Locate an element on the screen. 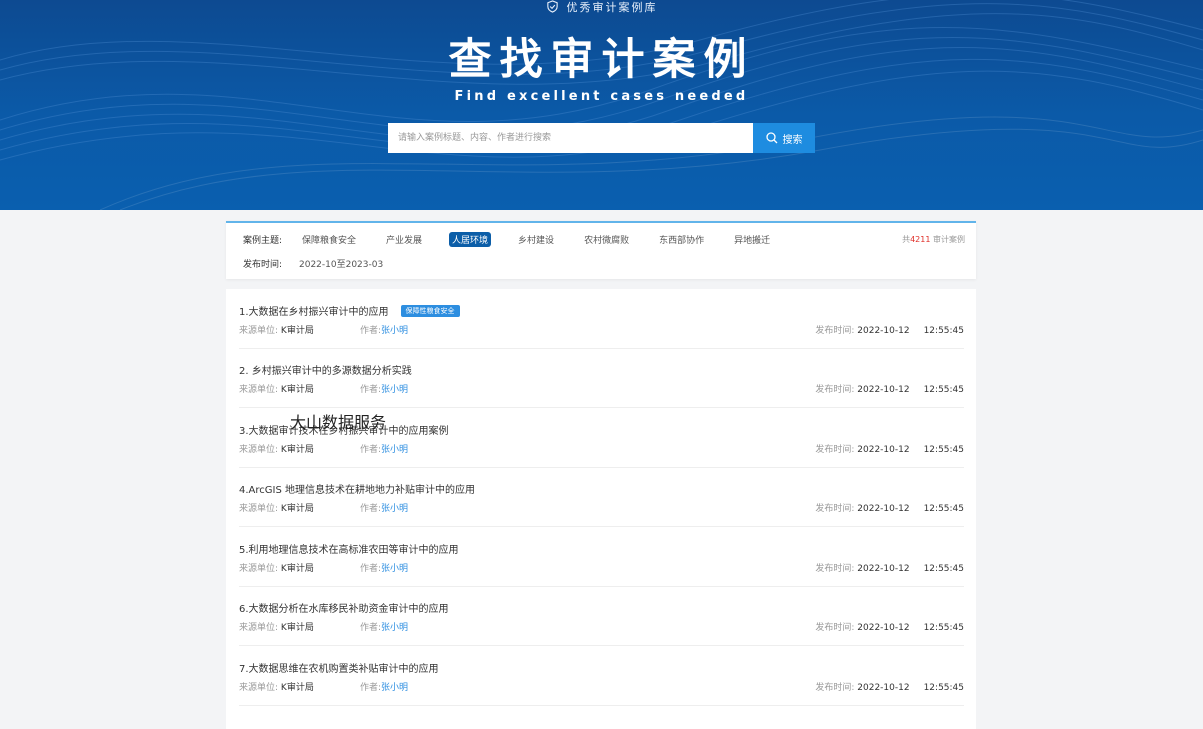  date-filter-row: 发布时间: 2022-10至2023-03 is located at coordinates (313, 263).